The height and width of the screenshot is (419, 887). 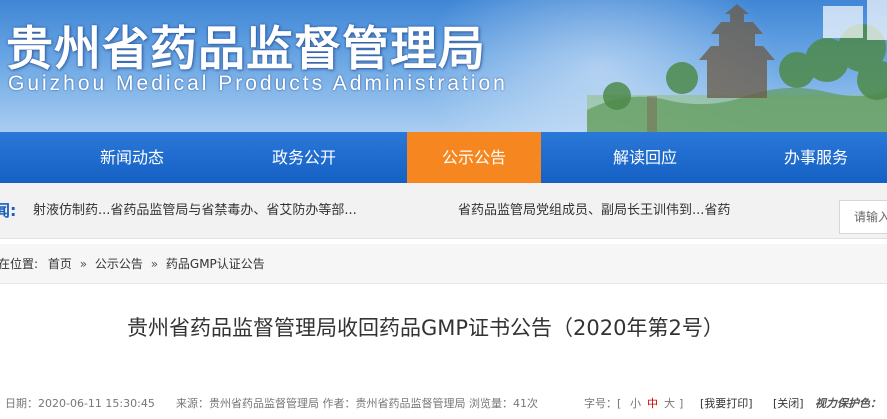 I want to click on font-size-medium-button: 中, so click(x=652, y=404).